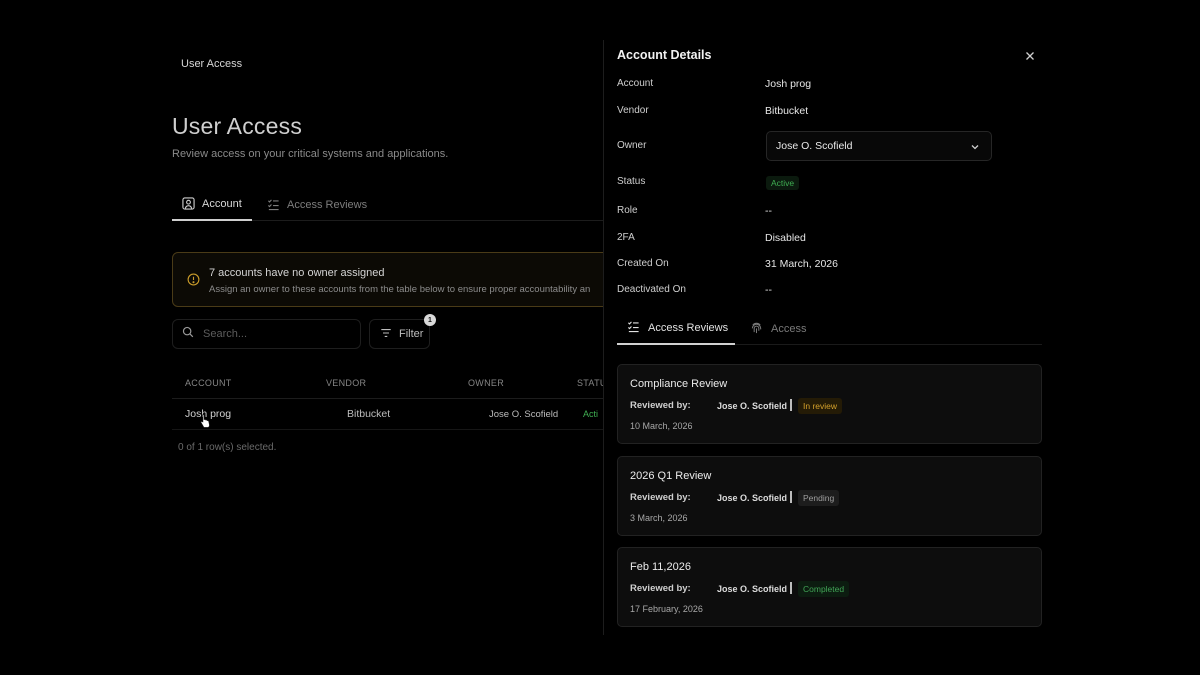  I want to click on vendor-label: Vendor, so click(633, 110).